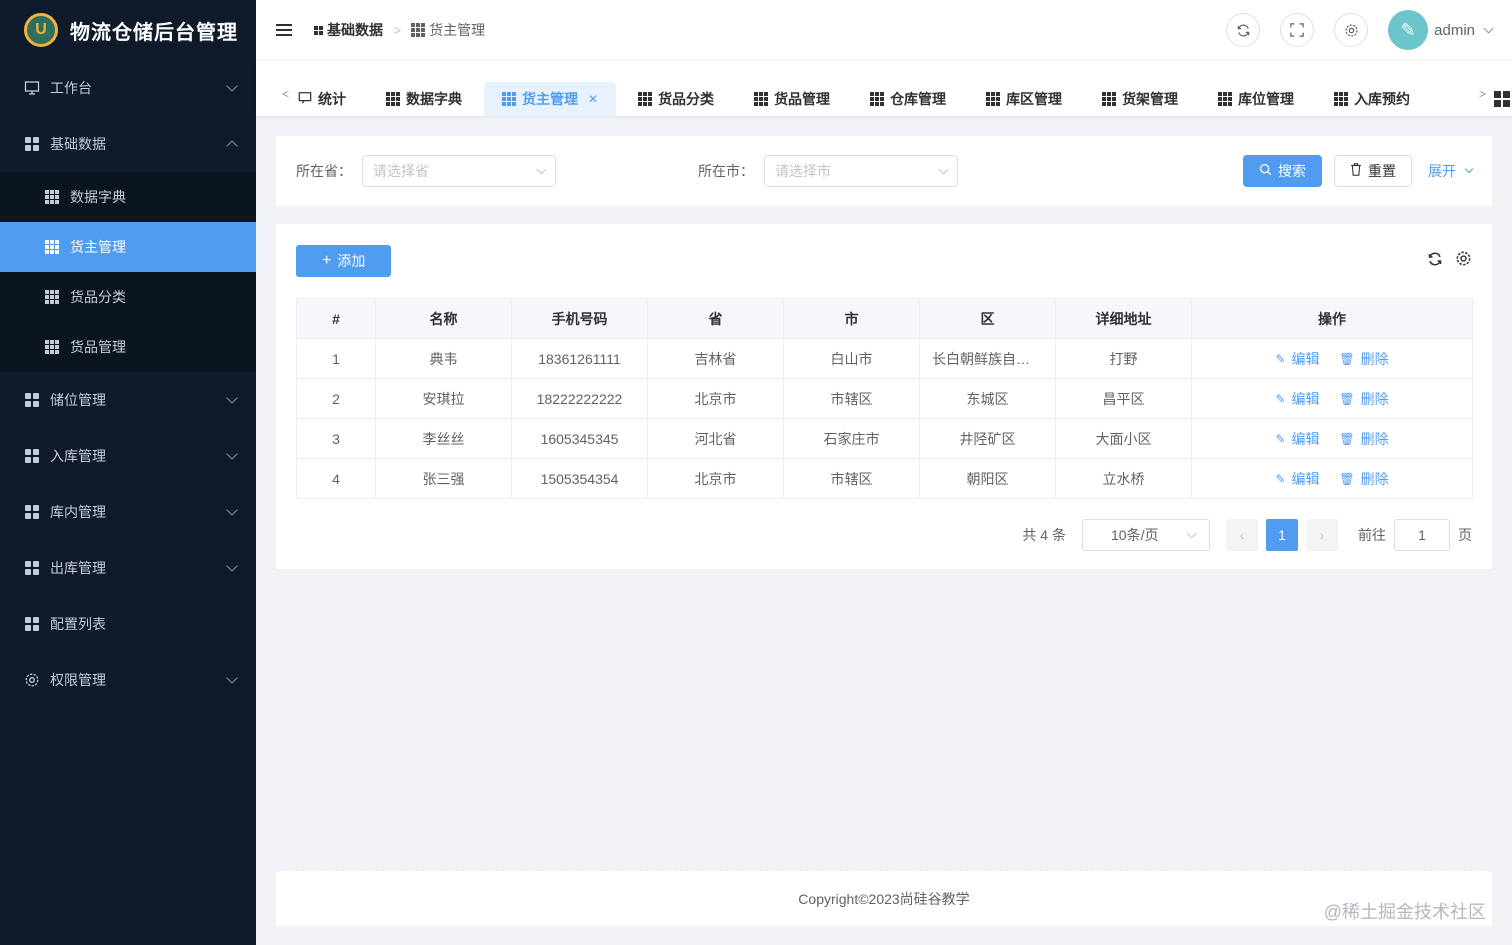 The image size is (1512, 945). Describe the element at coordinates (792, 99) in the screenshot. I see `tab-goods: 货品管理` at that location.